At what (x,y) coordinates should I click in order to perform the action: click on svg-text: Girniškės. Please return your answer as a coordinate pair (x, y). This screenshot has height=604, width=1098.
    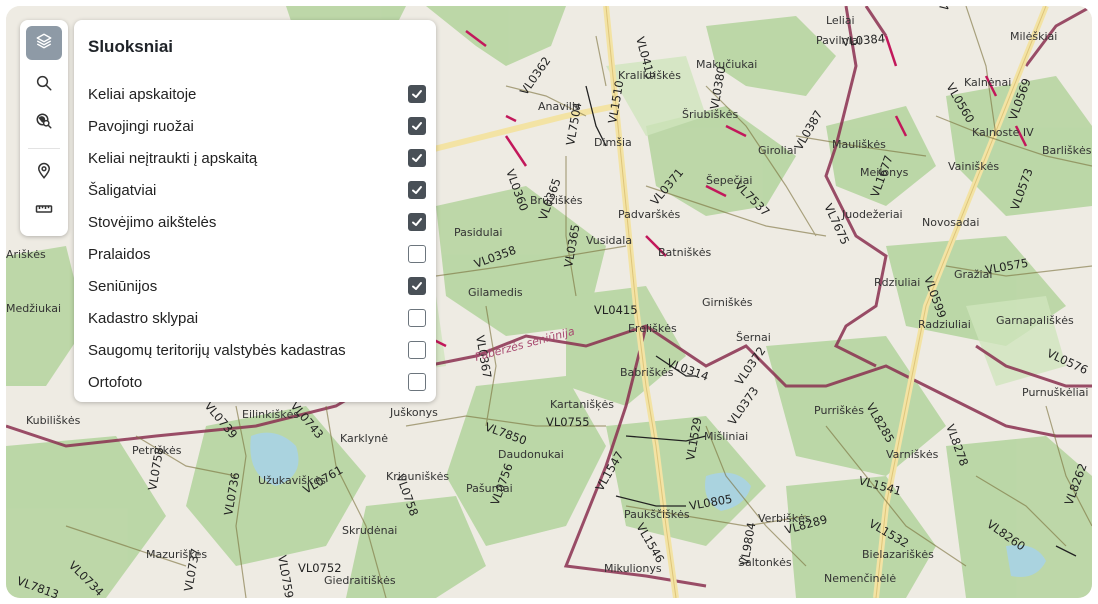
    Looking at the image, I should click on (727, 302).